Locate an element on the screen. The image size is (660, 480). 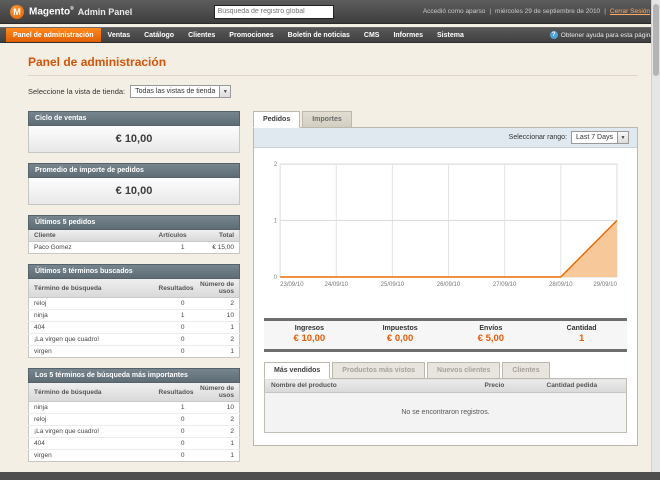
table-row: Paco Gomez 1 € 15,00 is located at coordinates (134, 248).